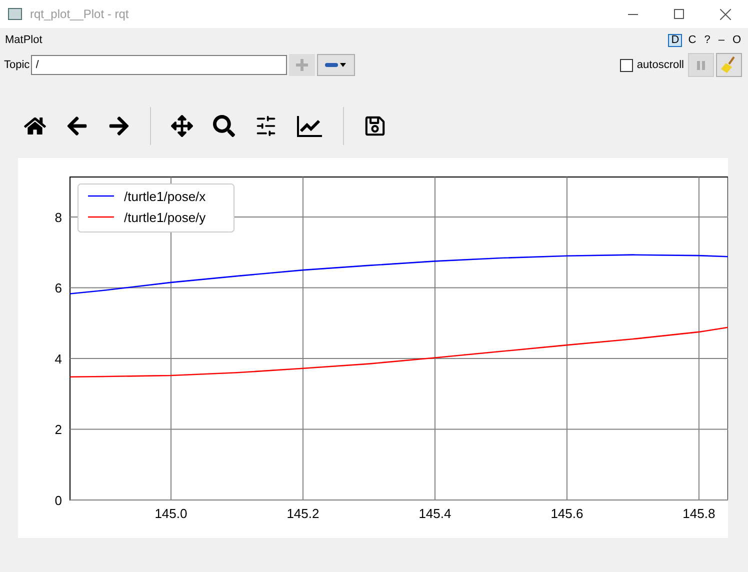  What do you see at coordinates (626, 65) in the screenshot?
I see `autoscroll-checkbox` at bounding box center [626, 65].